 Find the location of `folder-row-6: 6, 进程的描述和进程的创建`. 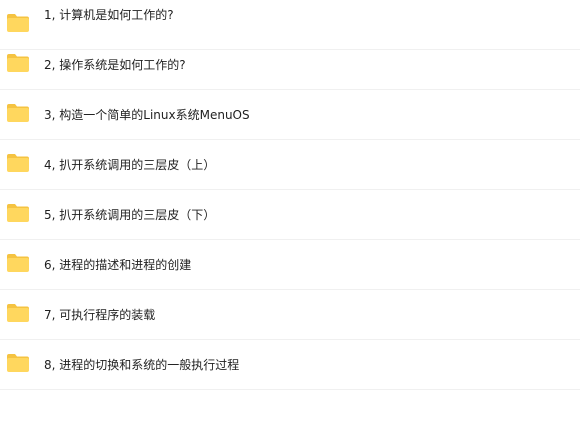

folder-row-6: 6, 进程的描述和进程的创建 is located at coordinates (290, 265).